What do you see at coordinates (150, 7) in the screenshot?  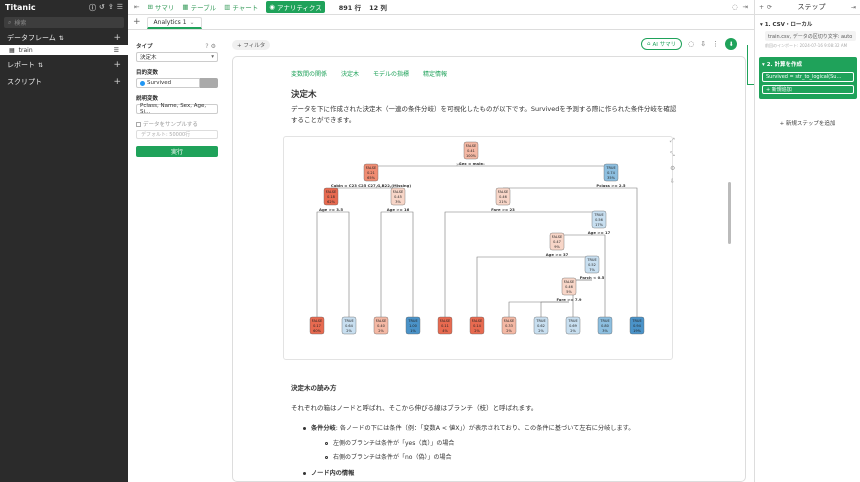 I see `grid-icon: ⊞` at bounding box center [150, 7].